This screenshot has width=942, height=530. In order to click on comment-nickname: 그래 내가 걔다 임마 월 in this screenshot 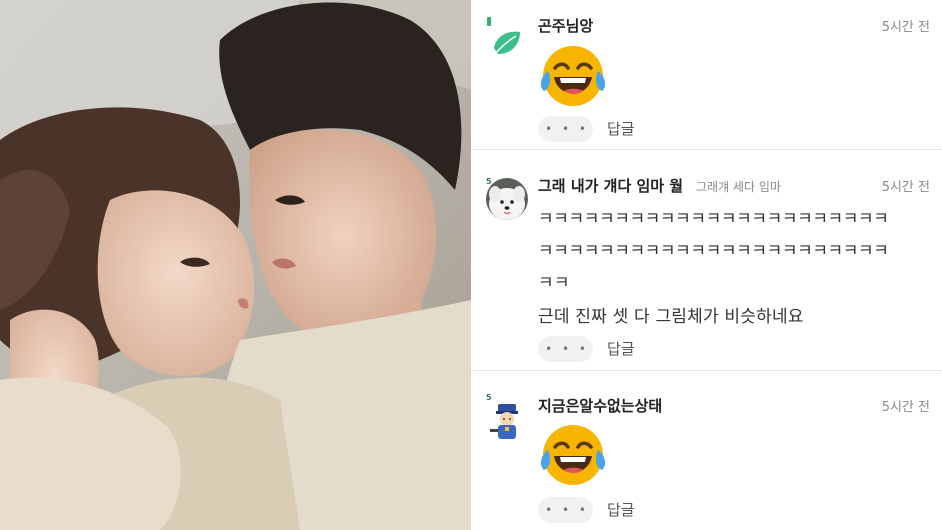, I will do `click(610, 185)`.